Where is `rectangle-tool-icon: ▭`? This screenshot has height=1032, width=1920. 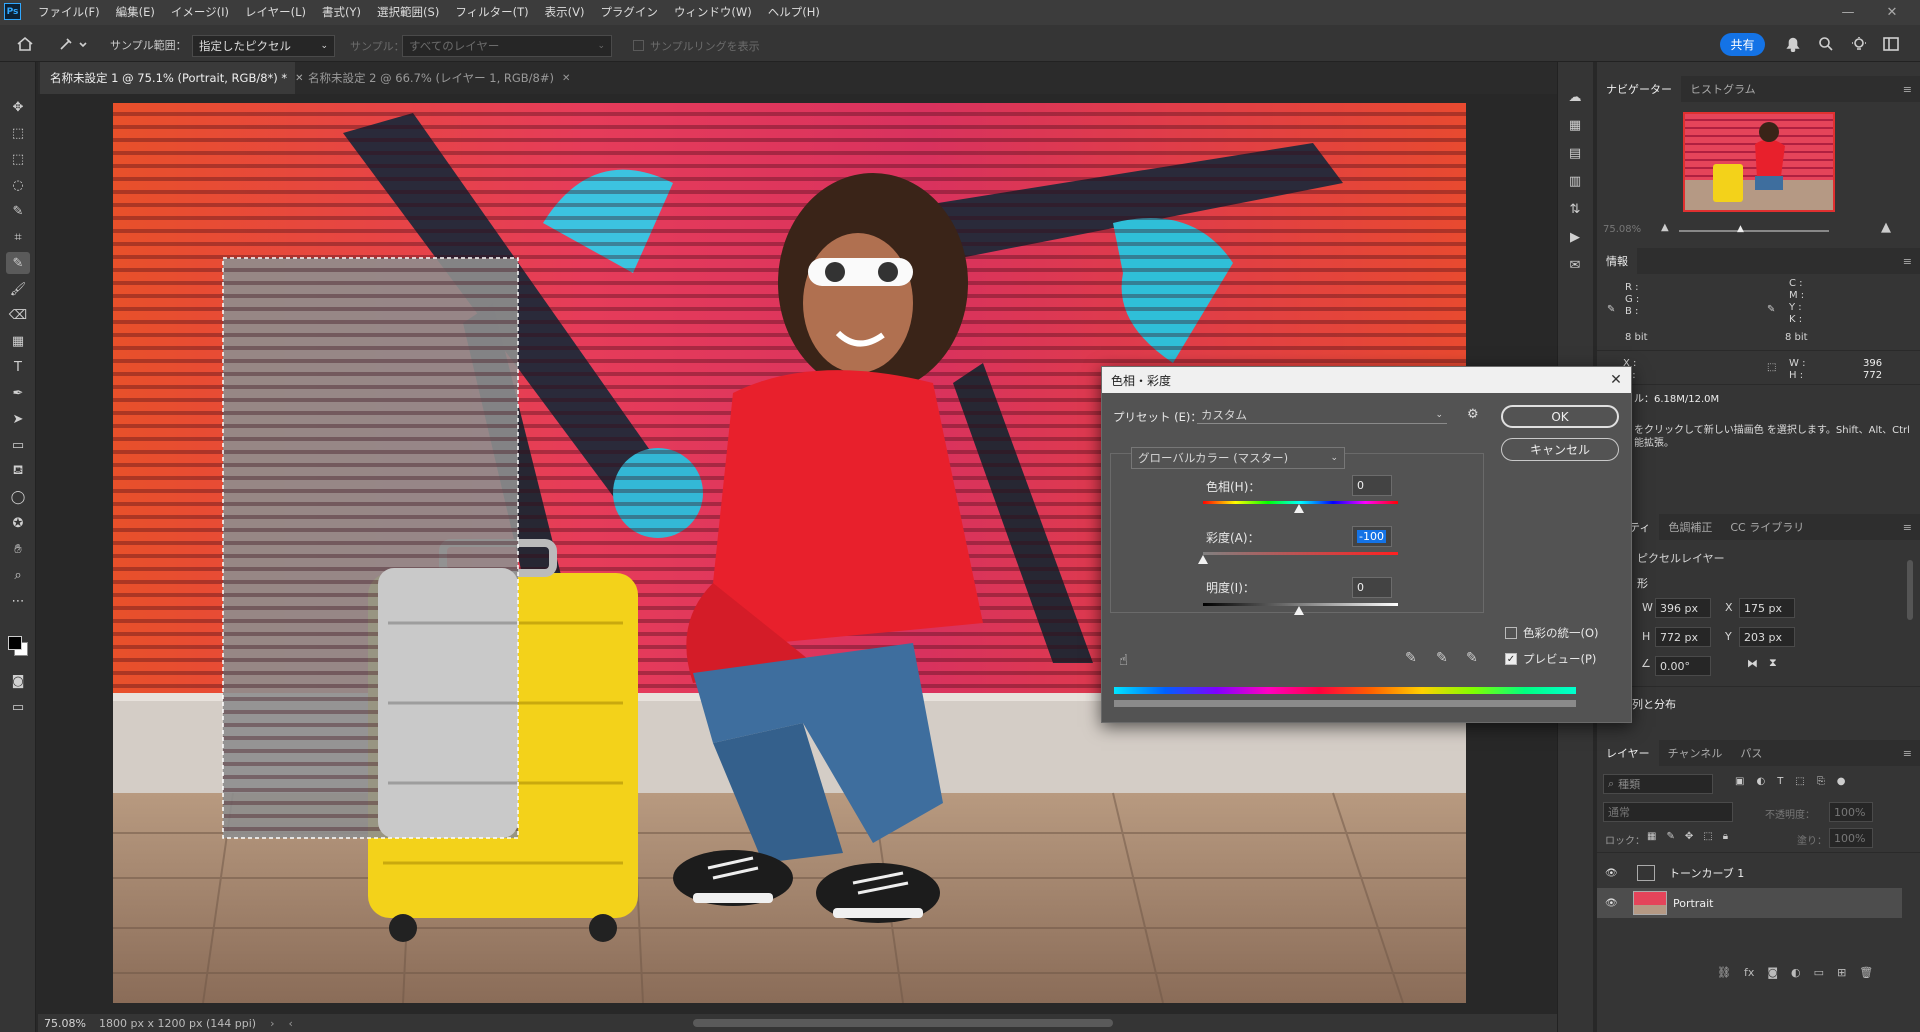
rectangle-tool-icon: ▭ is located at coordinates (18, 445).